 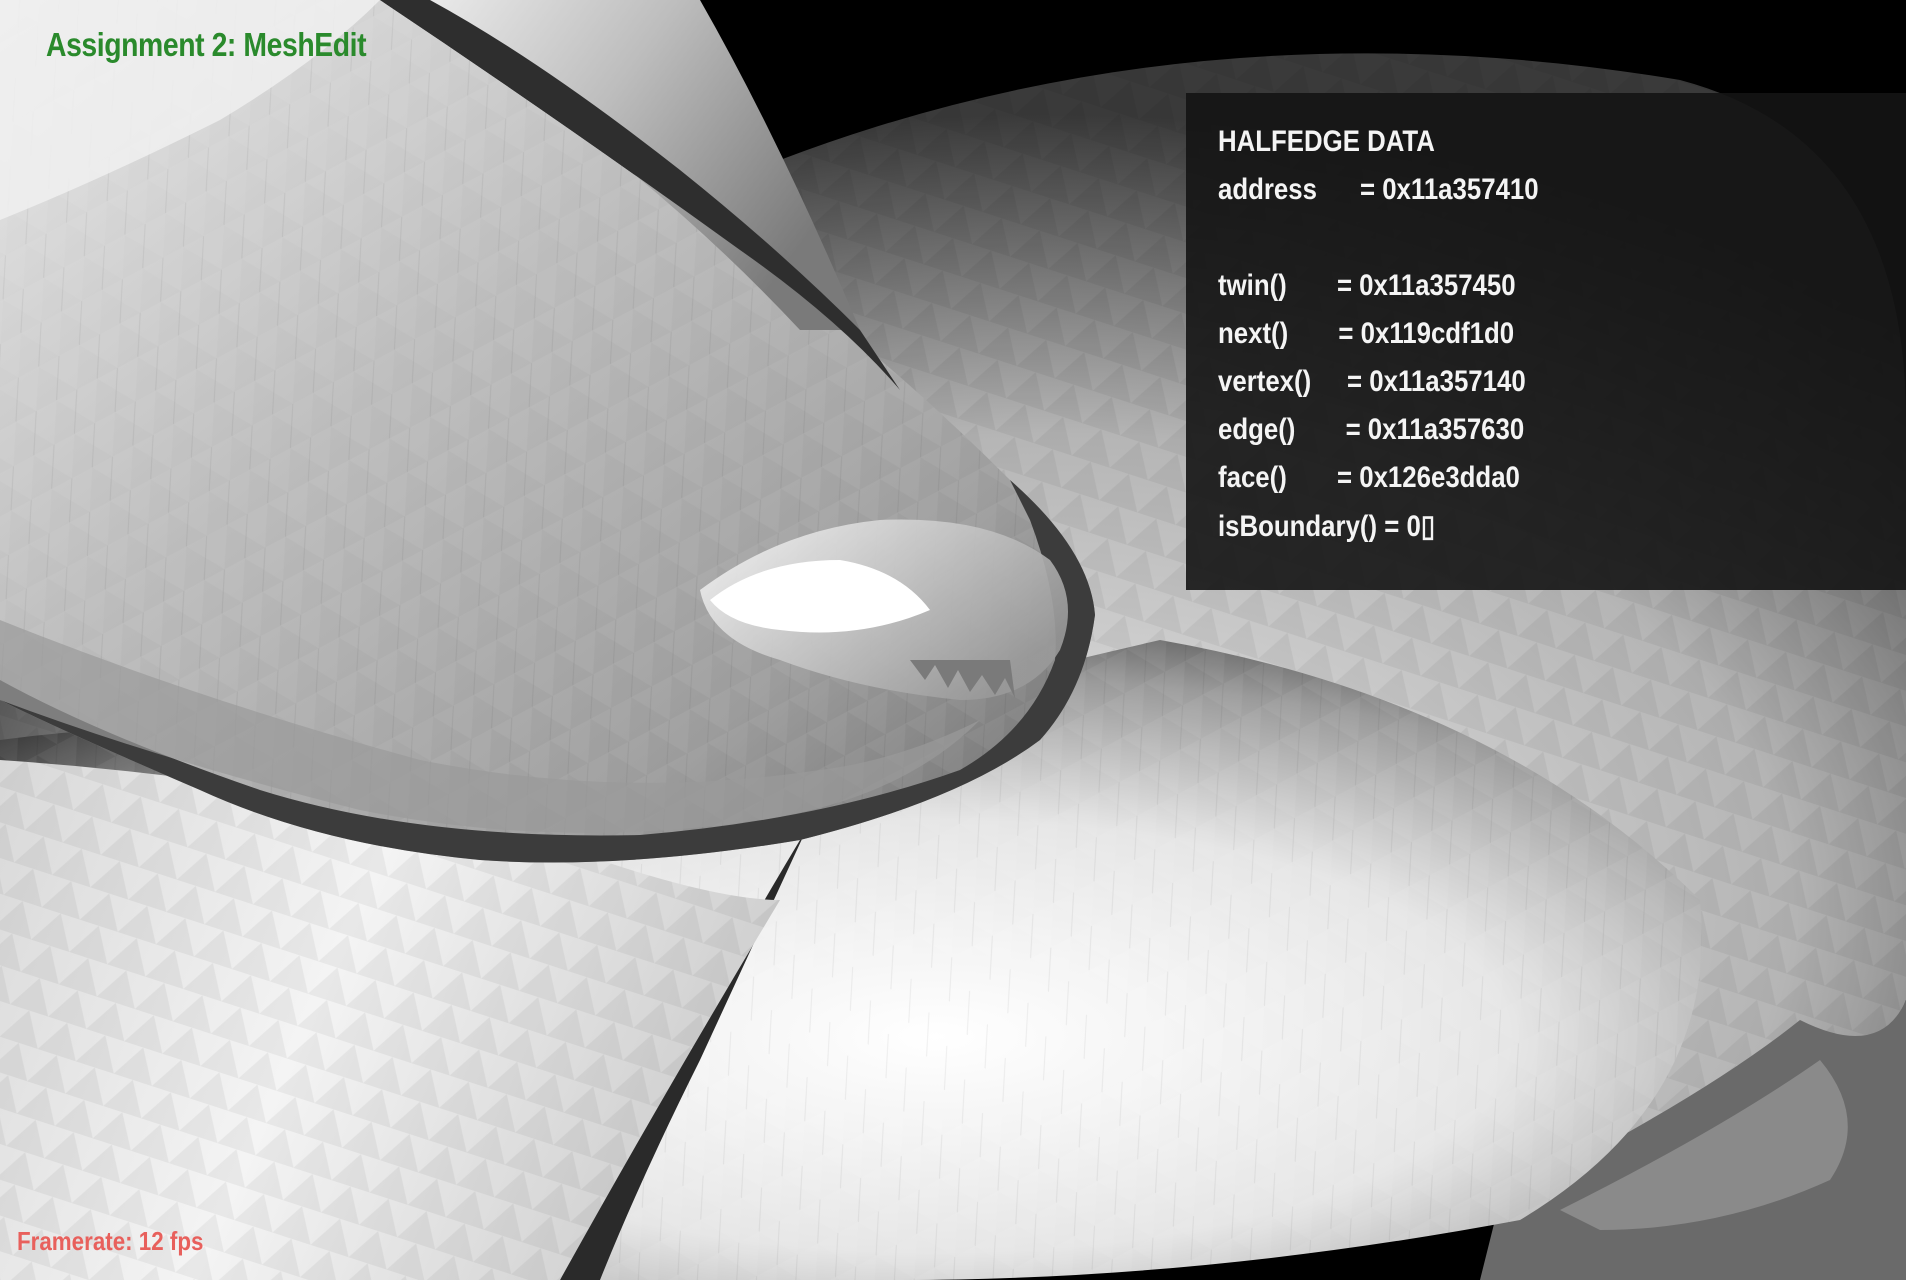 I want to click on edge-field: edge() = 0x11a357630, so click(x=1371, y=429).